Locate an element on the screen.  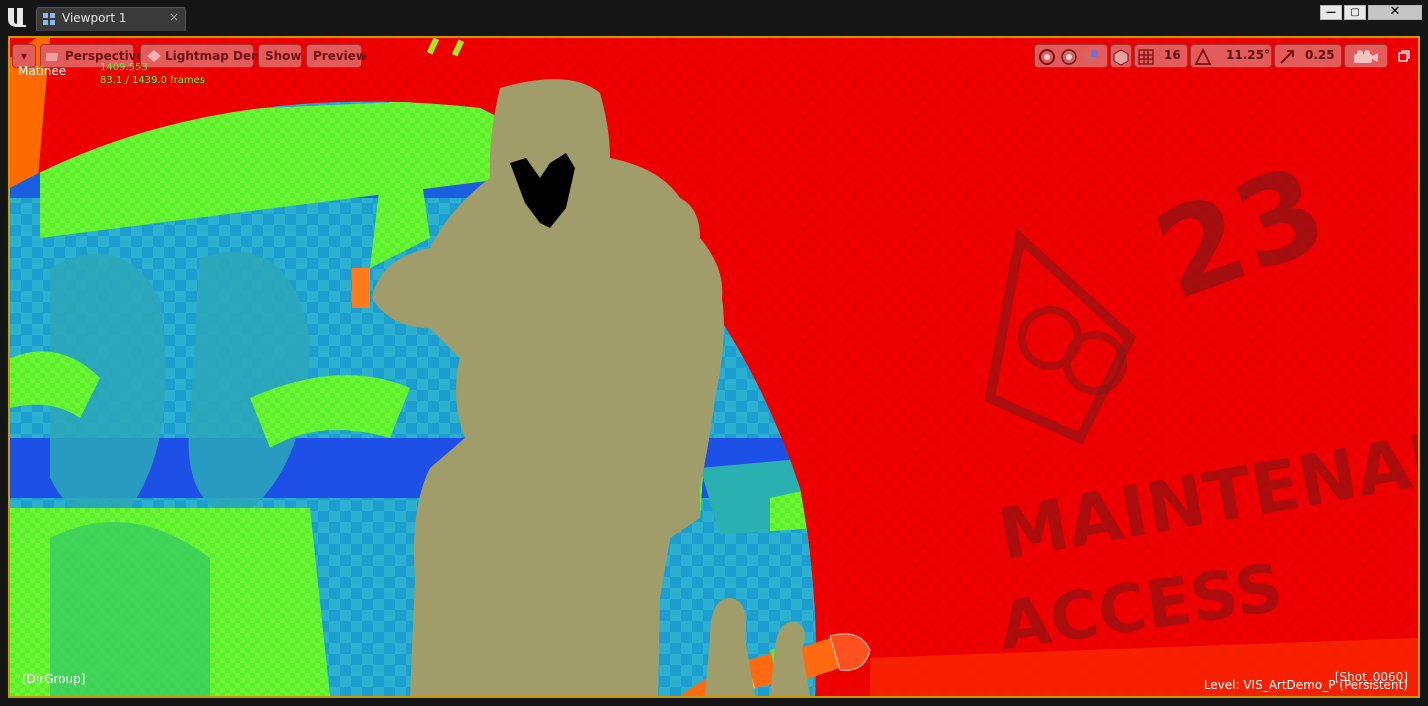
maximize-viewport-icon is located at coordinates (1404, 56).